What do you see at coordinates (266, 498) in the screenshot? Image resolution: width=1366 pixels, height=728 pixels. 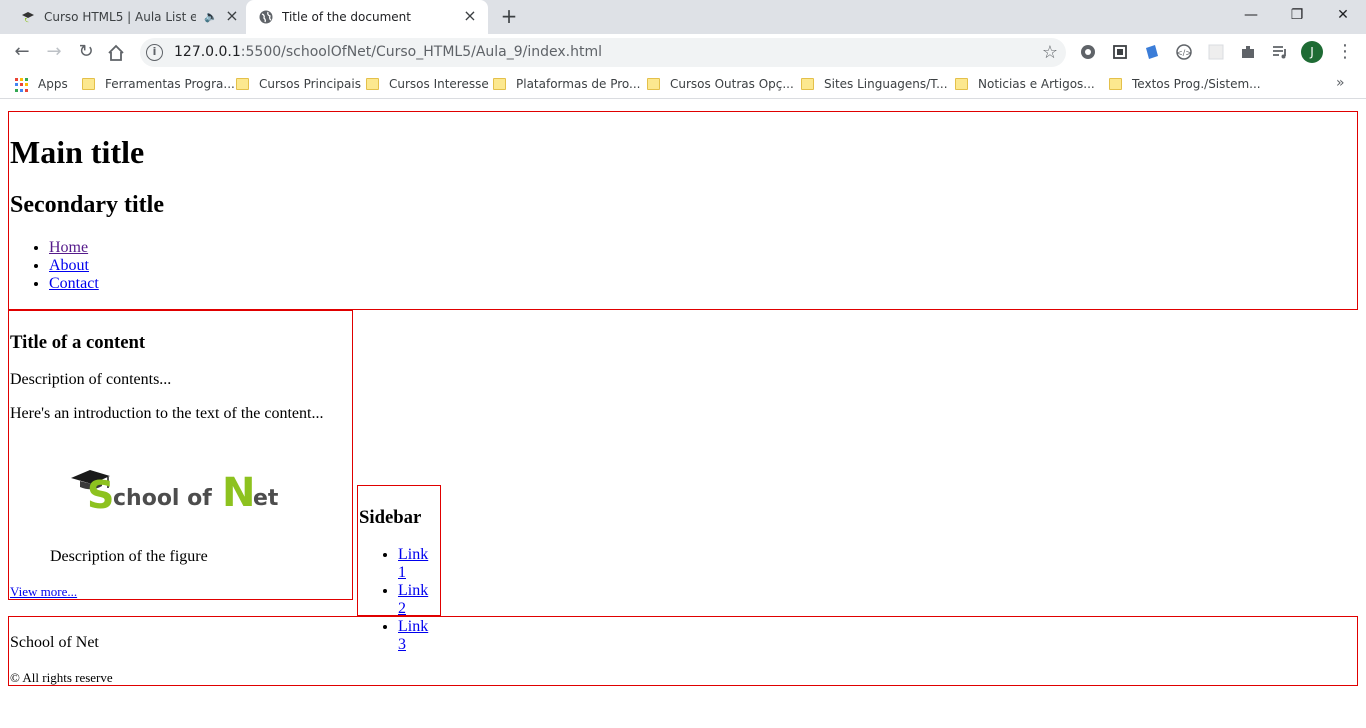 I see `svg-text: et` at bounding box center [266, 498].